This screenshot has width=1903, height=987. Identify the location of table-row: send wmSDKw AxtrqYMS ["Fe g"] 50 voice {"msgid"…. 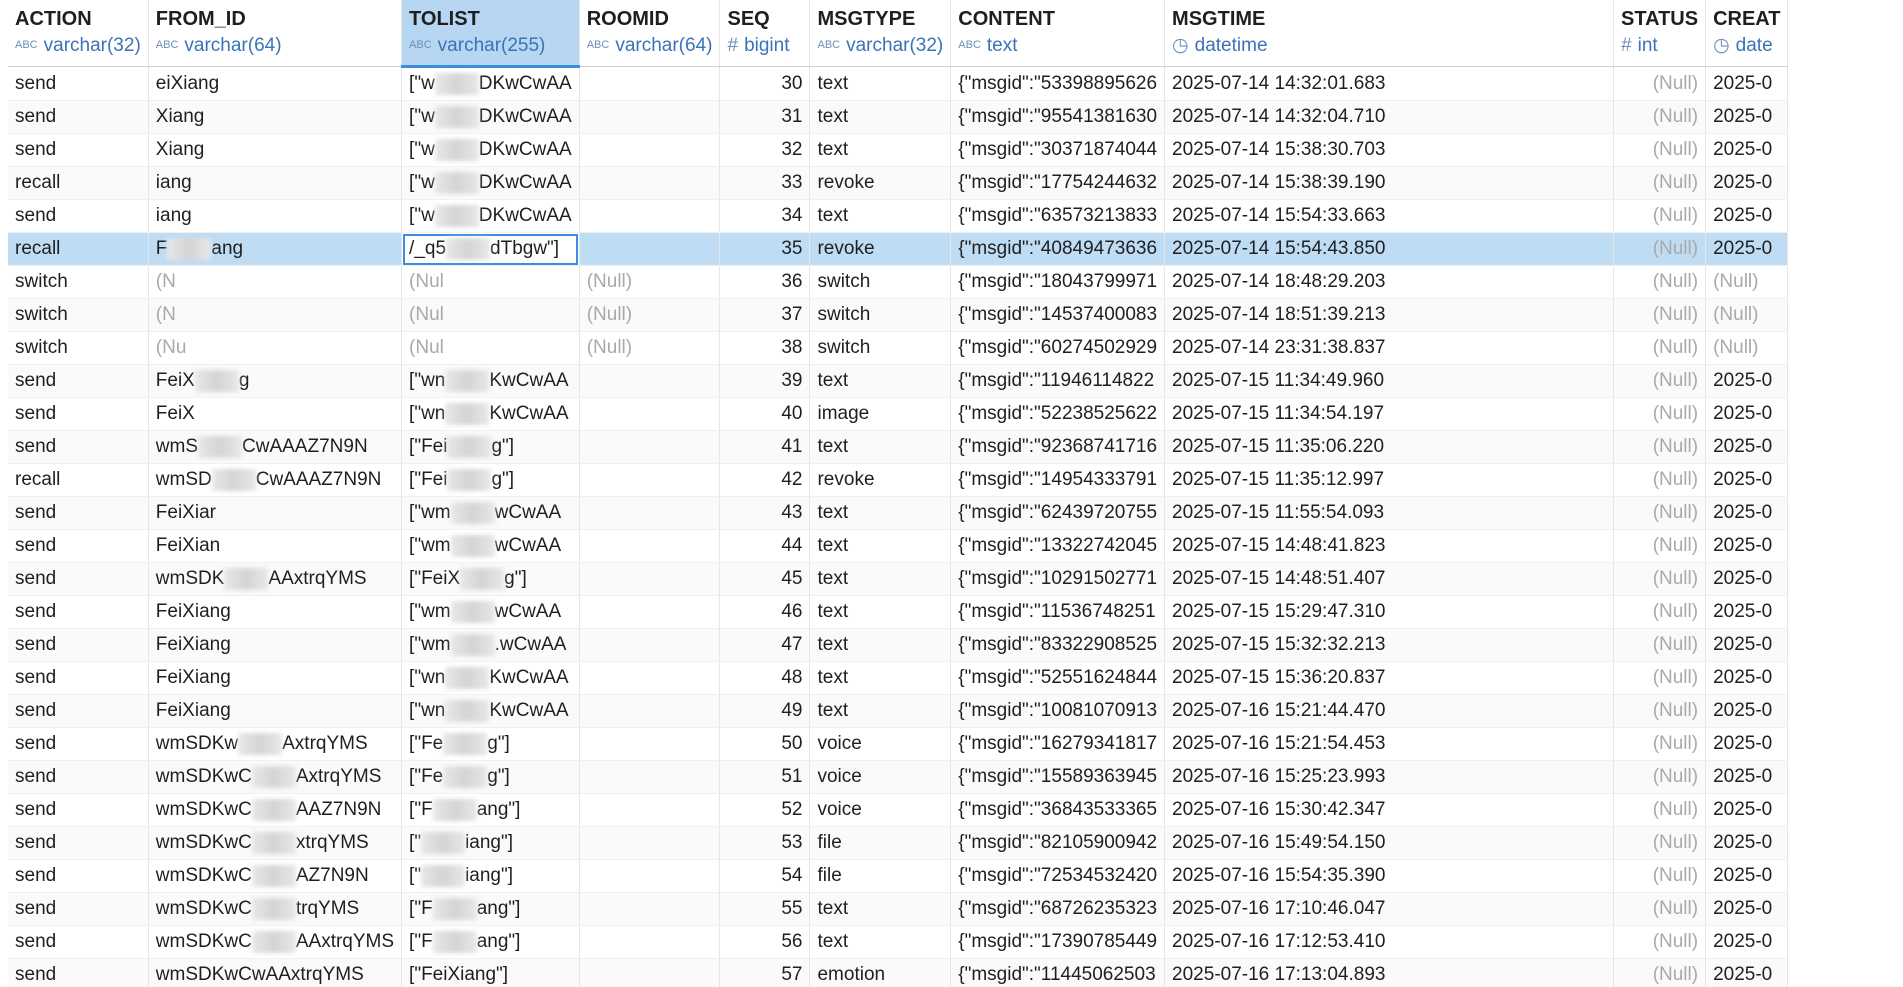
(898, 744).